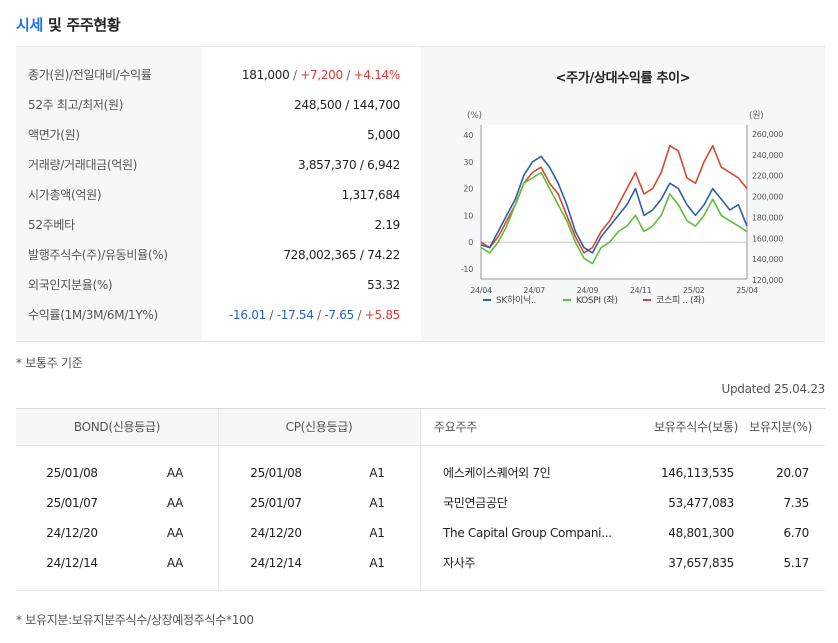 The height and width of the screenshot is (643, 838). Describe the element at coordinates (534, 290) in the screenshot. I see `x-tick-label: 24/07` at that location.